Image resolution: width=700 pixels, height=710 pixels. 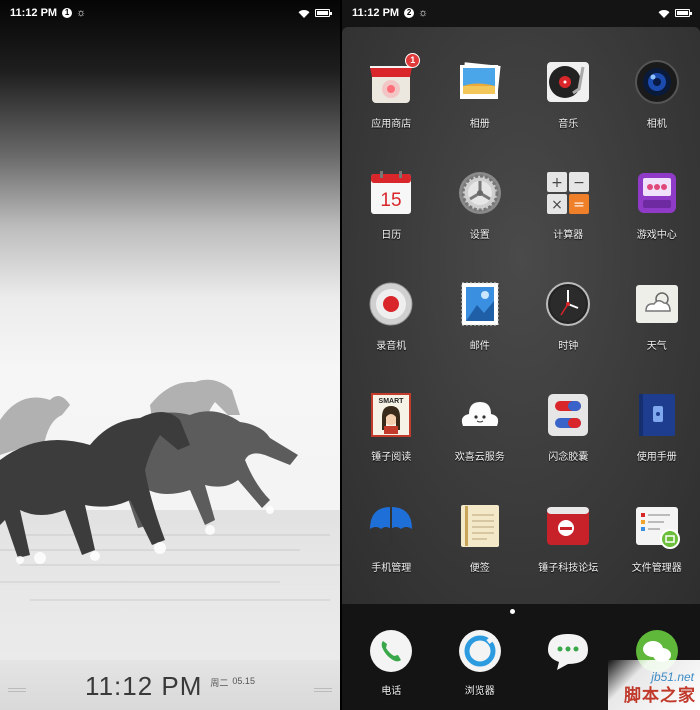 I want to click on right-unlock-handle, so click(x=323, y=690).